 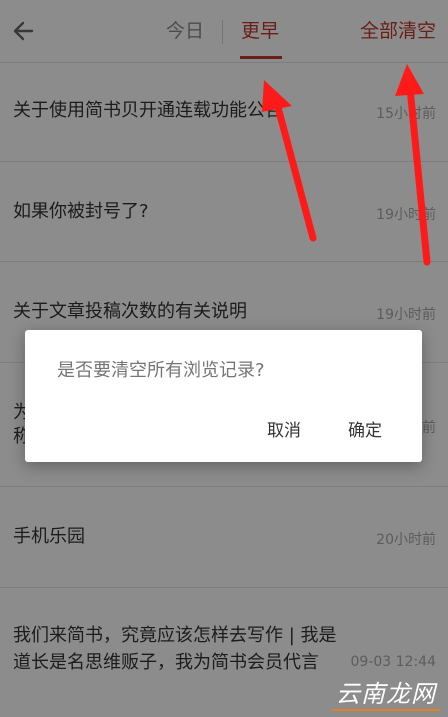 I want to click on confirm-button: 确定, so click(x=365, y=428).